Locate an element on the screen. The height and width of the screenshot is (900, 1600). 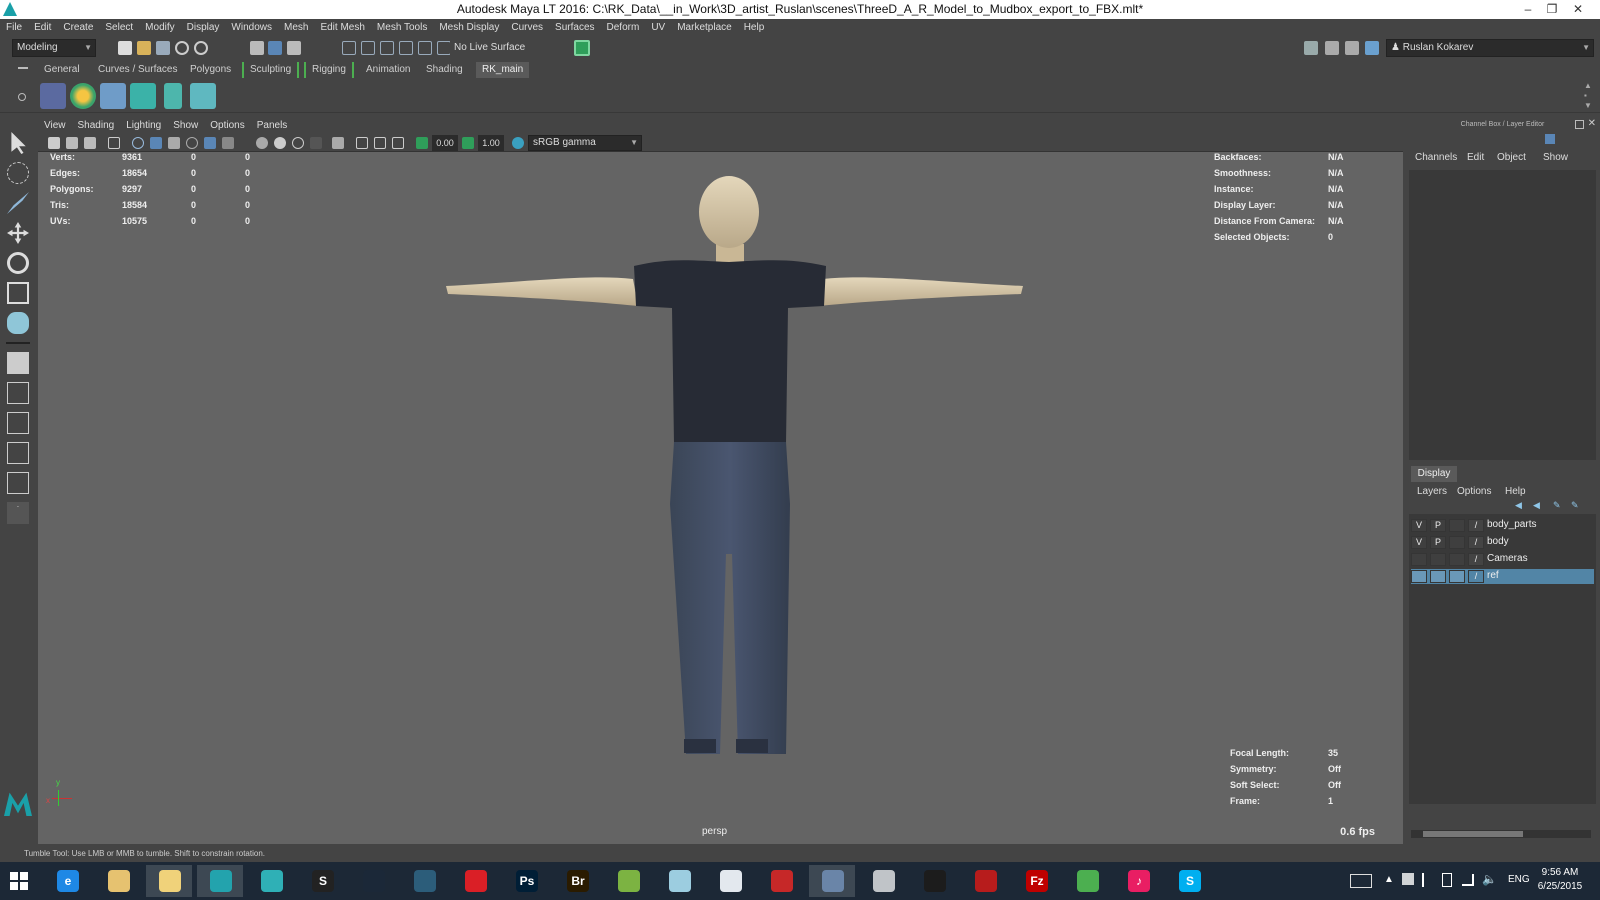
lasso-tool-icon is located at coordinates (18, 173).